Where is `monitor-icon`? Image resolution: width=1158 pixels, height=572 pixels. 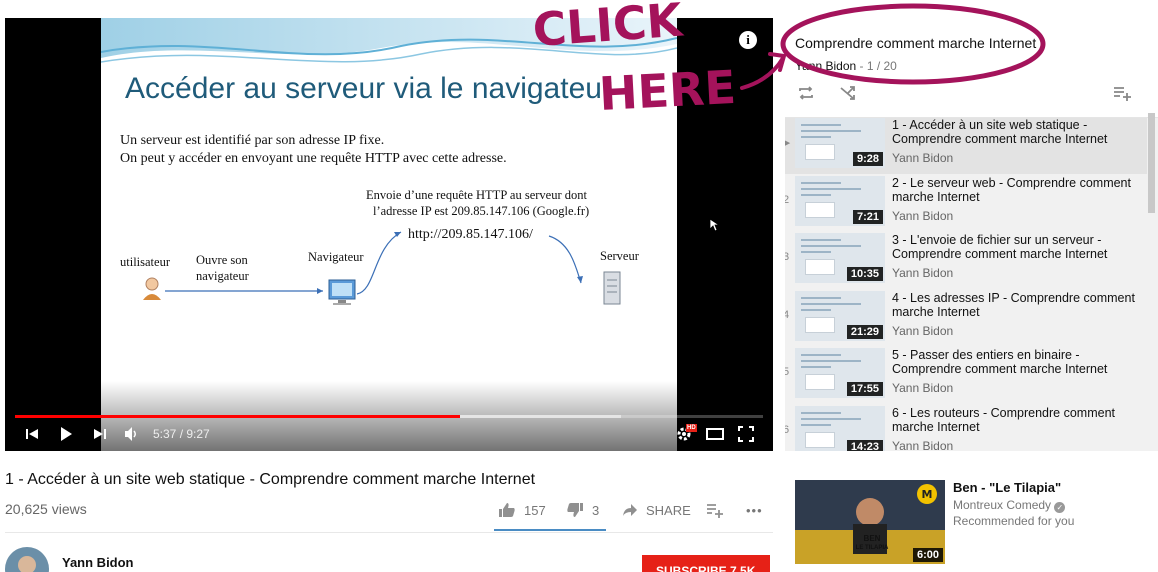
monitor-icon is located at coordinates (342, 292).